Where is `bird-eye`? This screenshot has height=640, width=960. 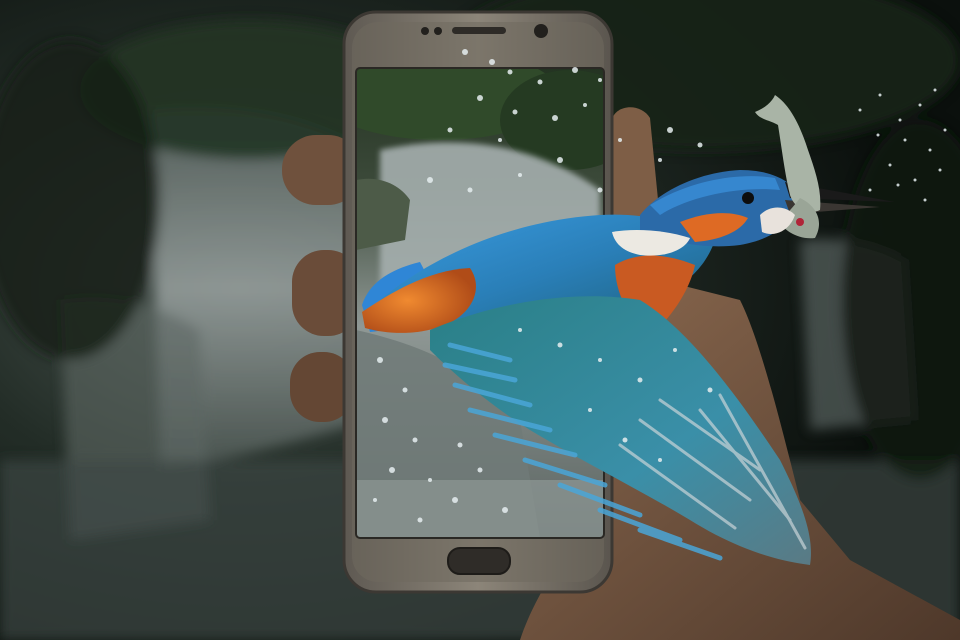
bird-eye is located at coordinates (748, 198).